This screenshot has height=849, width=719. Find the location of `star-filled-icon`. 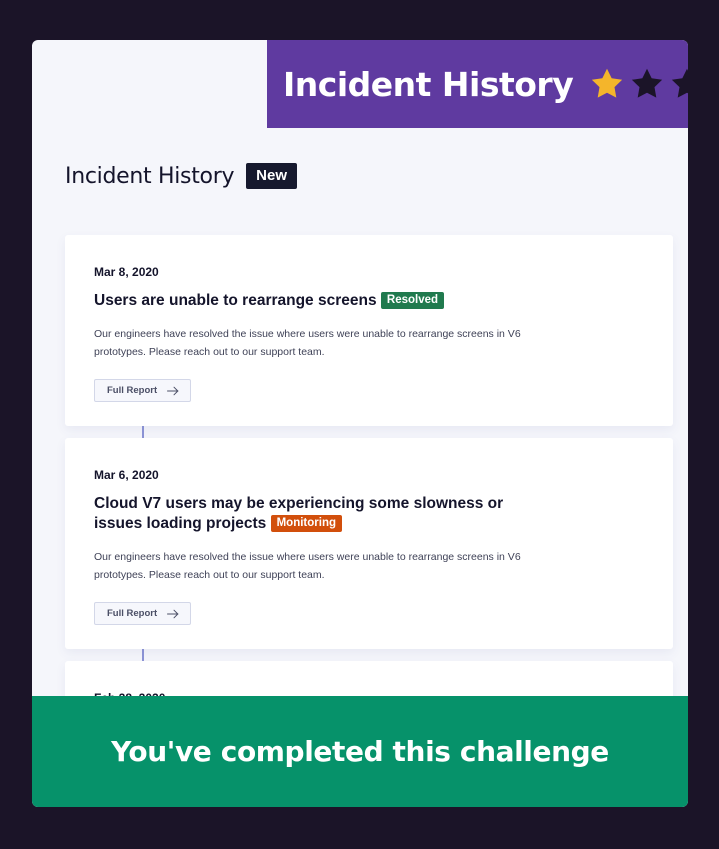

star-filled-icon is located at coordinates (607, 83).